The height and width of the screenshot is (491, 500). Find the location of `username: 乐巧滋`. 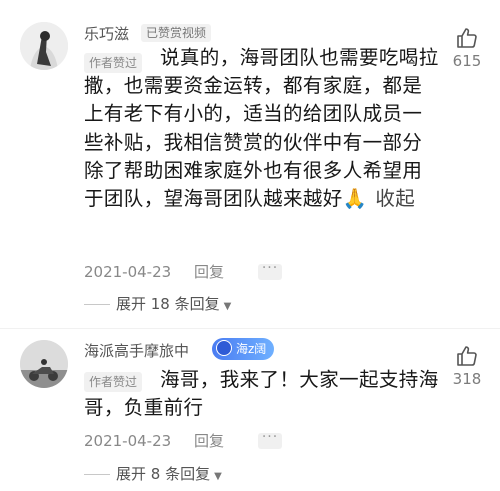

username: 乐巧滋 is located at coordinates (106, 33).